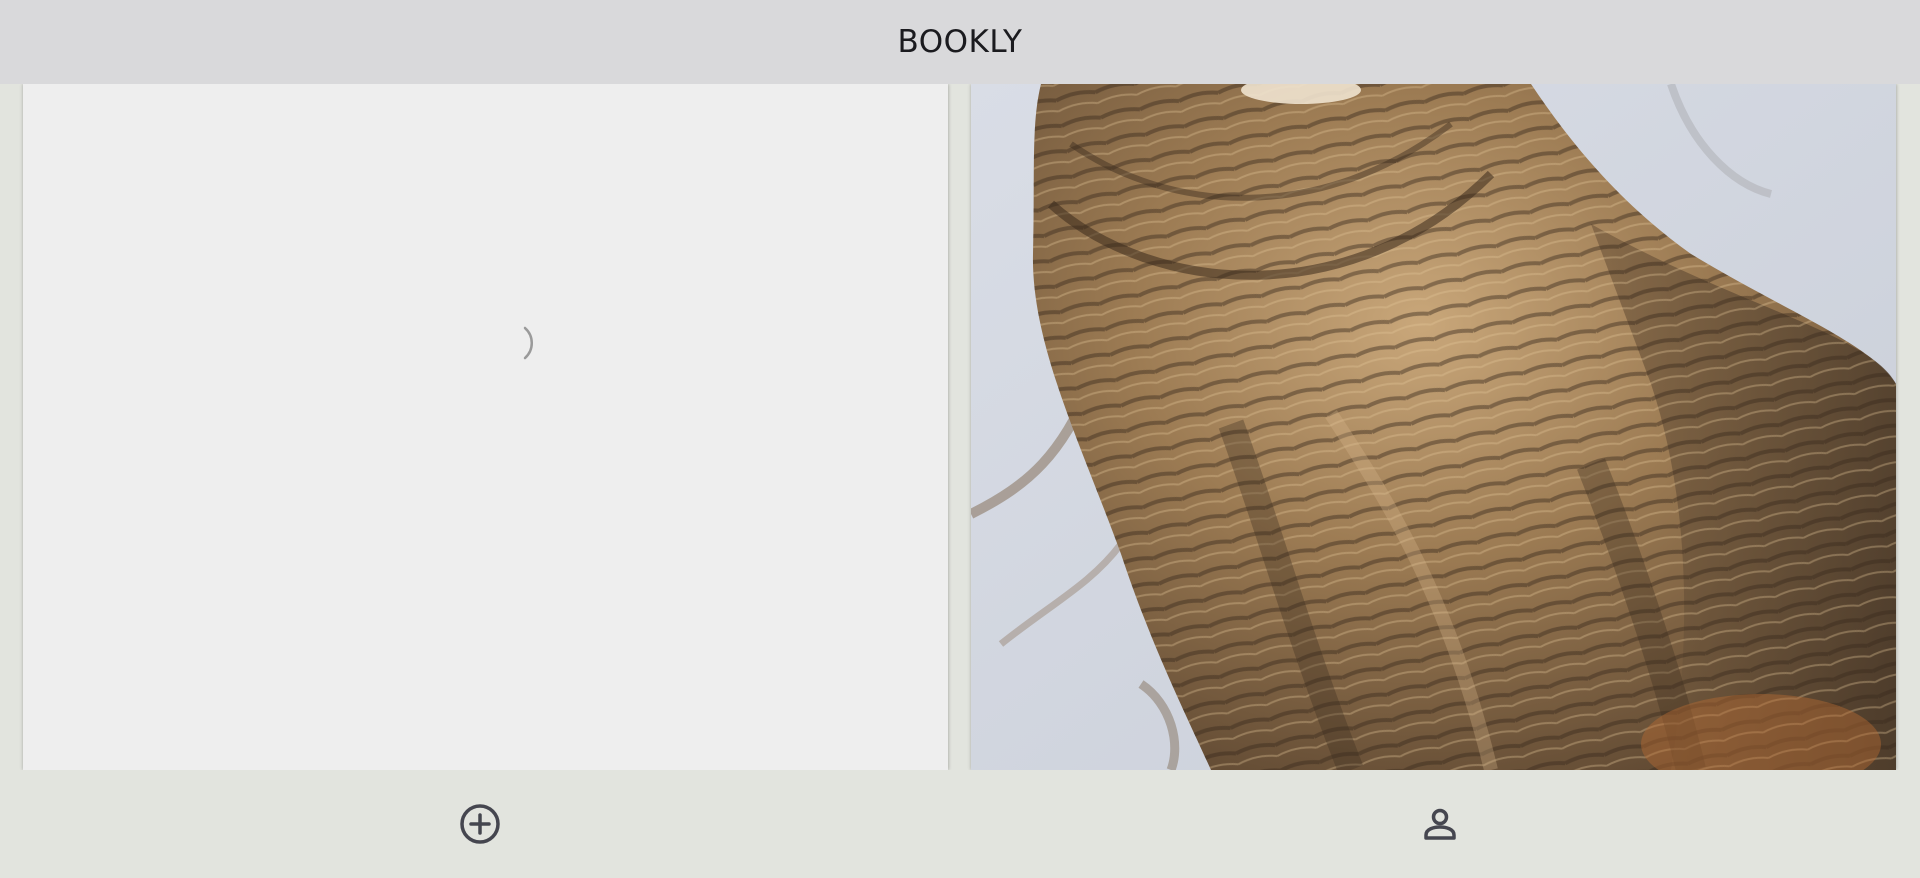 The image size is (1920, 878). I want to click on add-circle-icon, so click(480, 824).